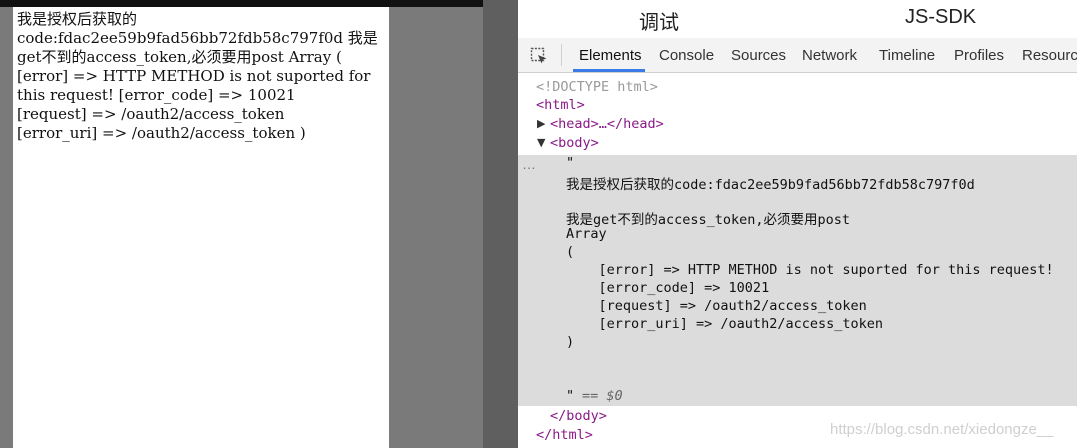 This screenshot has width=1077, height=448. What do you see at coordinates (716, 306) in the screenshot?
I see `text-line: [request] => /oauth2/access_token` at bounding box center [716, 306].